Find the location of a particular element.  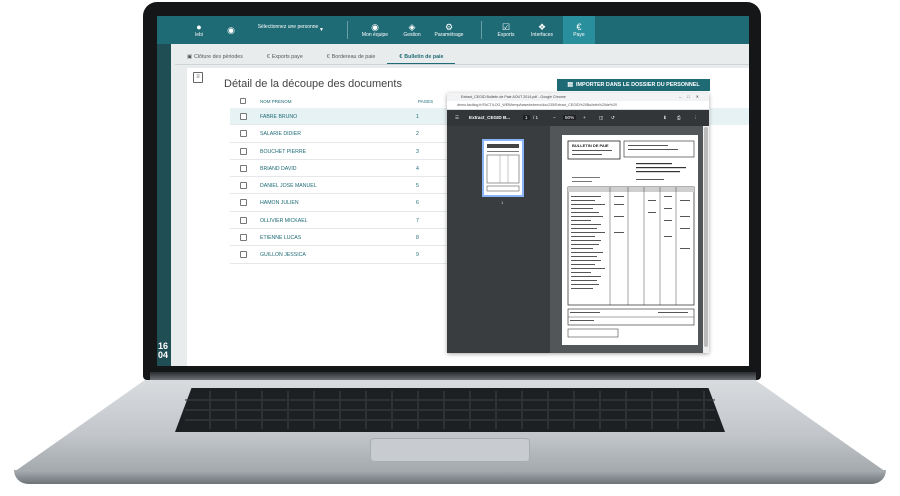

payslip-document: BULLETIN DE PAIE is located at coordinates (631, 239).